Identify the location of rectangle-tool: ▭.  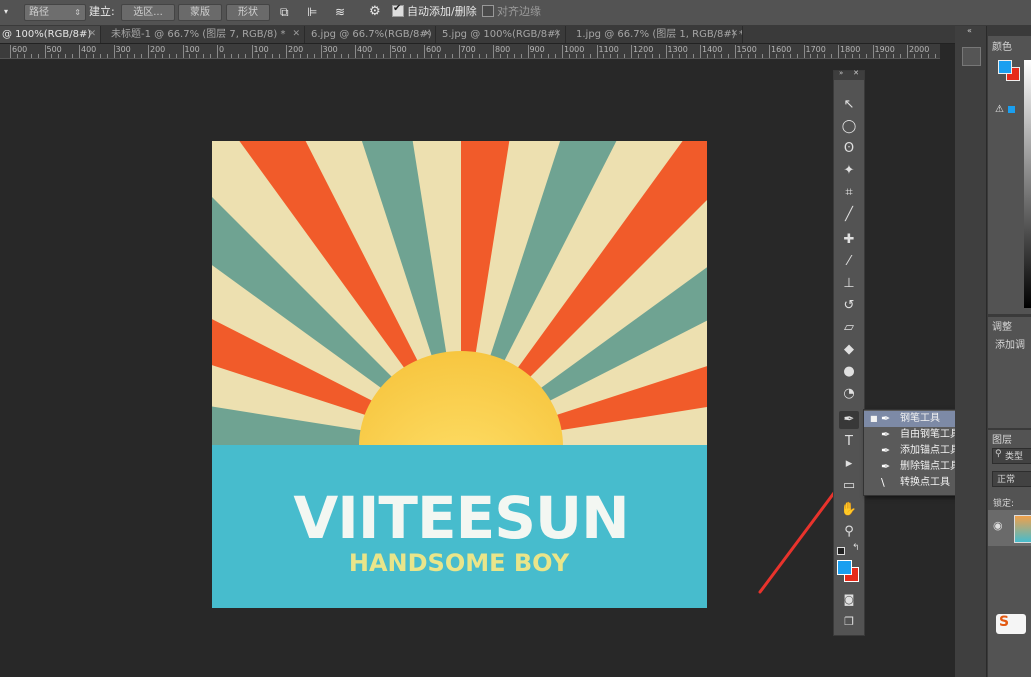
(849, 486).